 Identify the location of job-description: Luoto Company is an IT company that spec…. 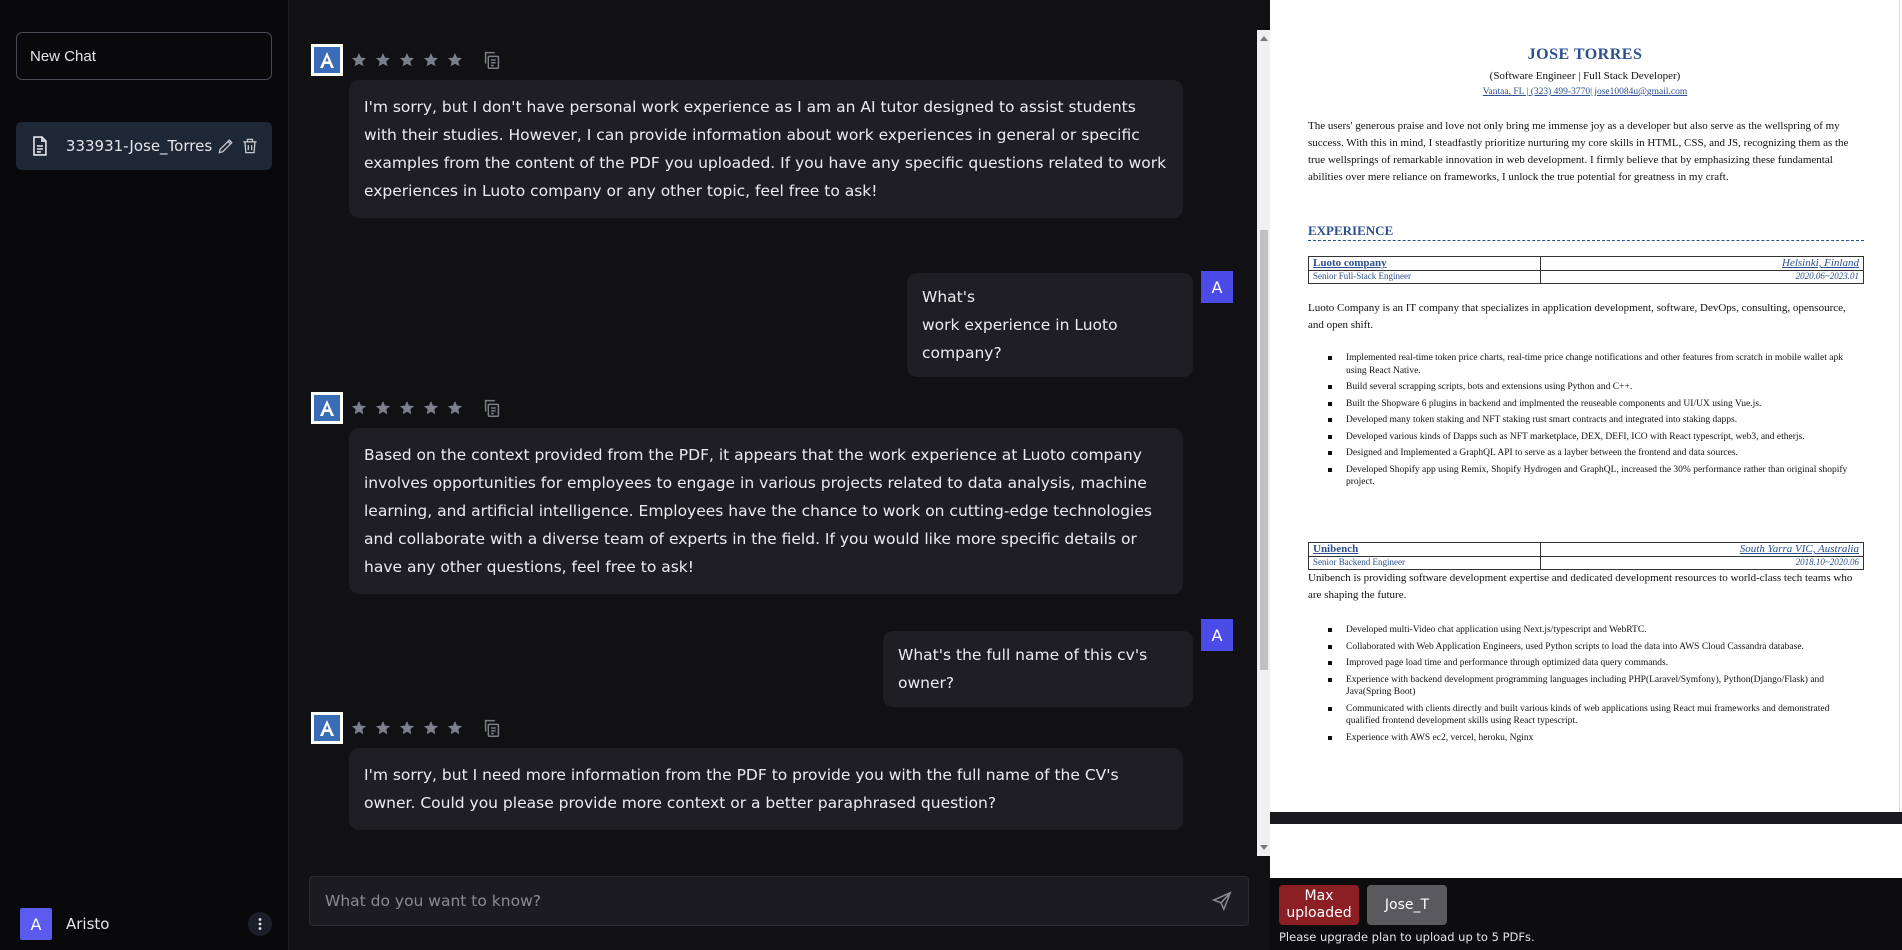
(1577, 316).